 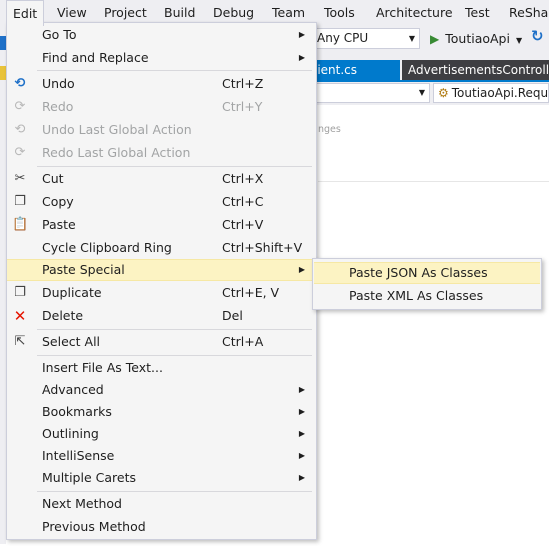 What do you see at coordinates (416, 295) in the screenshot?
I see `menu-item-label: Paste XML As Classes` at bounding box center [416, 295].